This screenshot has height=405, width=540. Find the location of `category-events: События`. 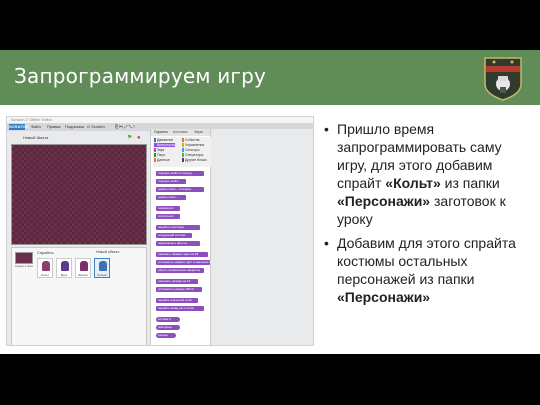

category-events: События is located at coordinates (190, 140).